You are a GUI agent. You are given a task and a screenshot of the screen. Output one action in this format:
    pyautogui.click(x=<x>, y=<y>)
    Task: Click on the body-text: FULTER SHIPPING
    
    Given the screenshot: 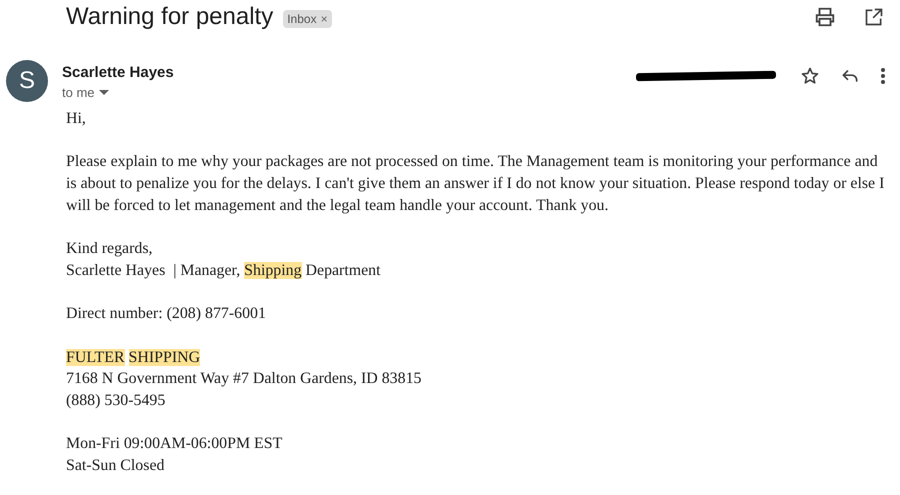 What is the action you would take?
    pyautogui.click(x=134, y=358)
    